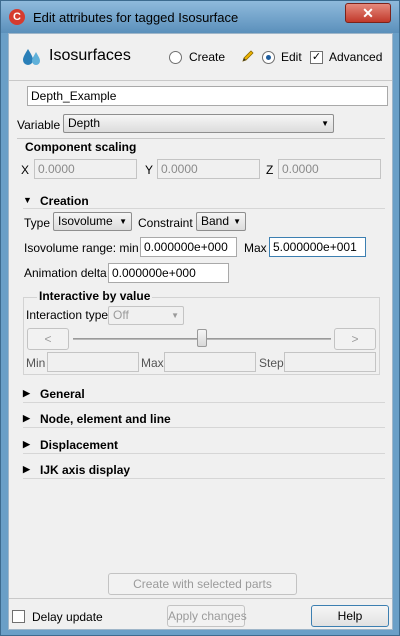 This screenshot has height=636, width=400. Describe the element at coordinates (90, 55) in the screenshot. I see `panel-title: Isosurfaces` at that location.